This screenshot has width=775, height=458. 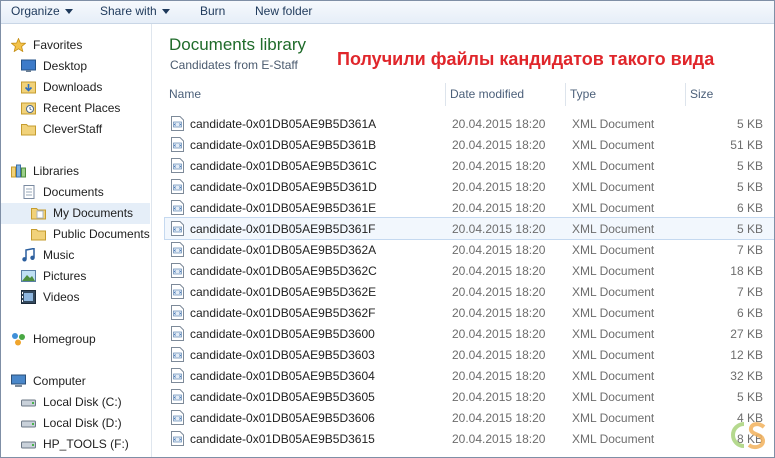 What do you see at coordinates (18, 339) in the screenshot?
I see `homegroup-icon` at bounding box center [18, 339].